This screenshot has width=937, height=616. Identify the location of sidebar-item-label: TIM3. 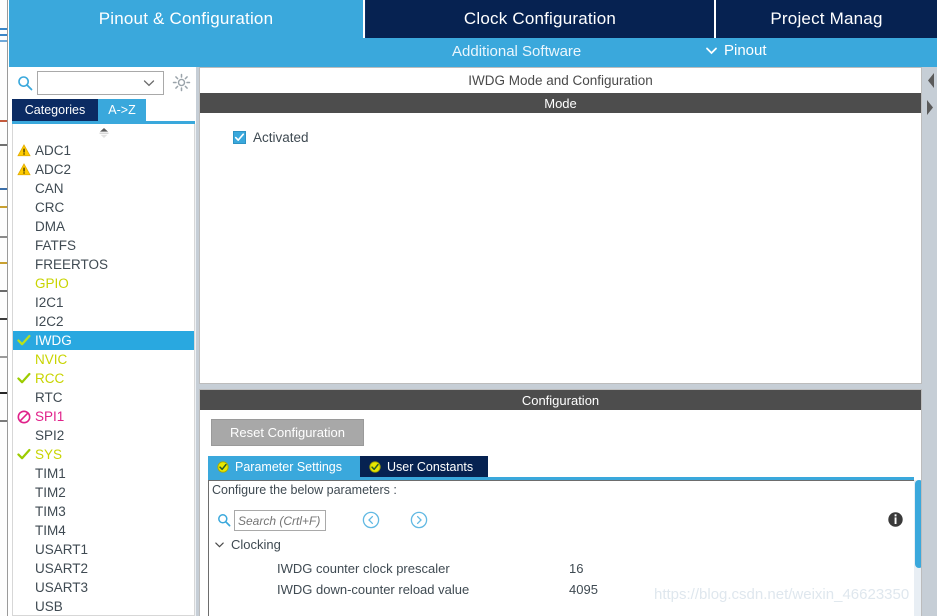
(50, 511).